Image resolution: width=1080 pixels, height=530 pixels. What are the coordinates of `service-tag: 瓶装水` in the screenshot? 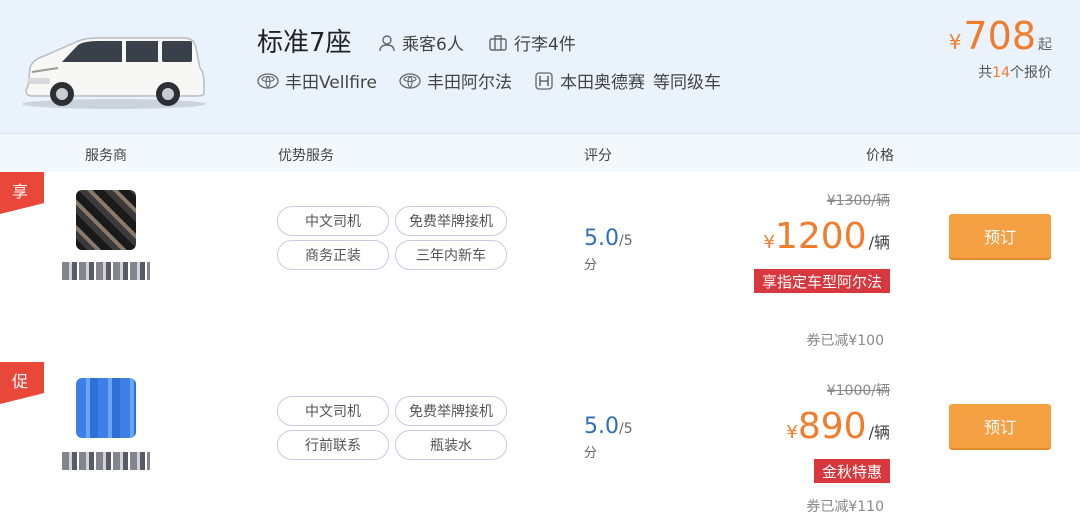 It's located at (451, 445).